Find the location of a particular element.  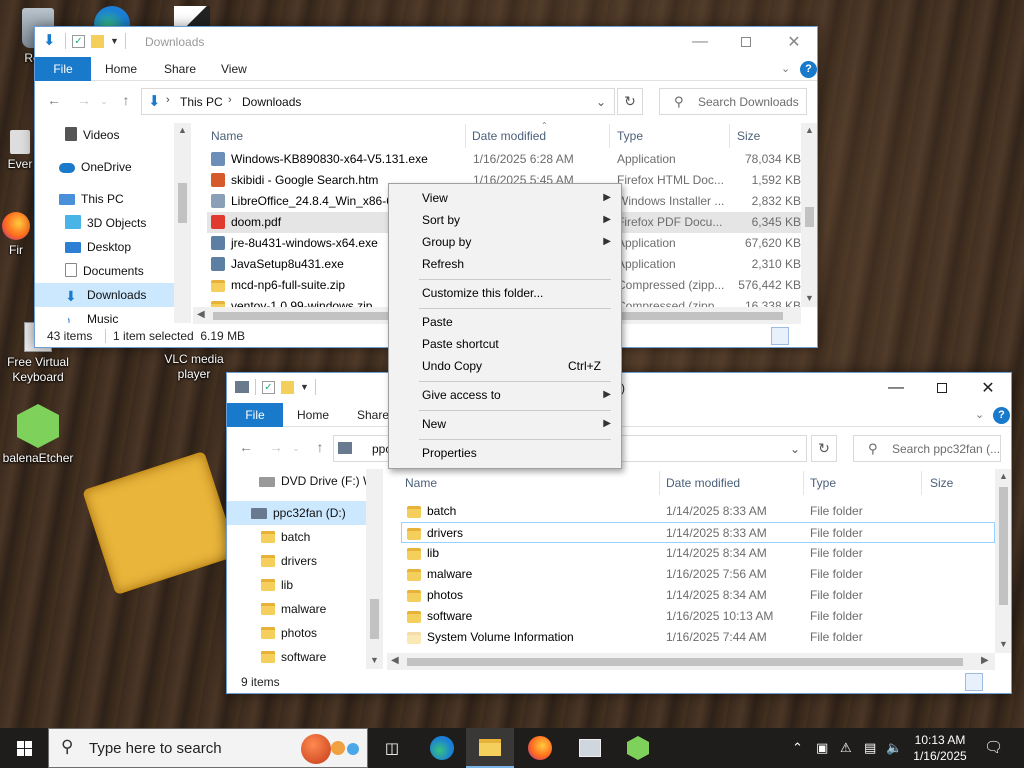

menu-item-view: View ▶ is located at coordinates (505, 198).